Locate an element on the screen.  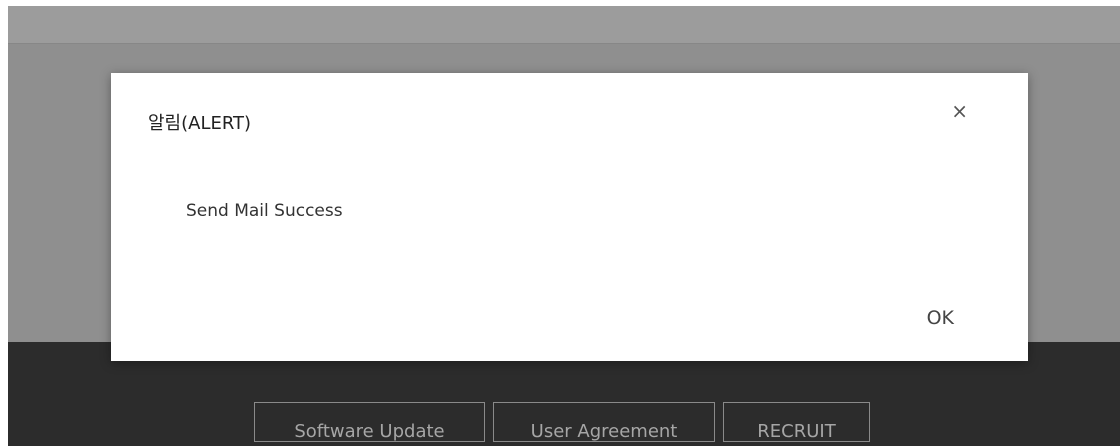
footer-link-user-agreement: User Agreement is located at coordinates (604, 422).